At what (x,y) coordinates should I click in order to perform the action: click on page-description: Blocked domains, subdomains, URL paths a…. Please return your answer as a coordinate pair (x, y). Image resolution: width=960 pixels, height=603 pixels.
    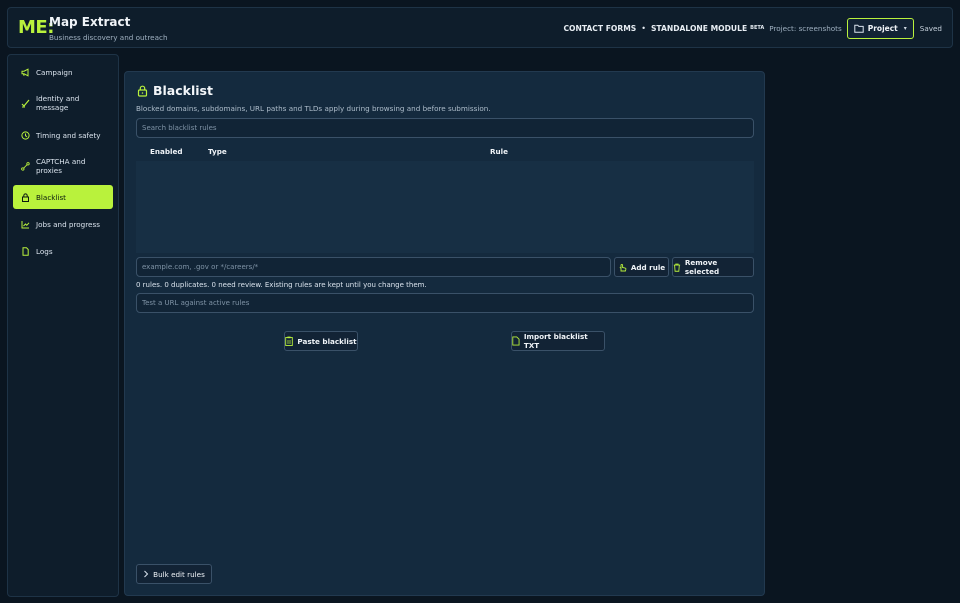
    Looking at the image, I should click on (313, 108).